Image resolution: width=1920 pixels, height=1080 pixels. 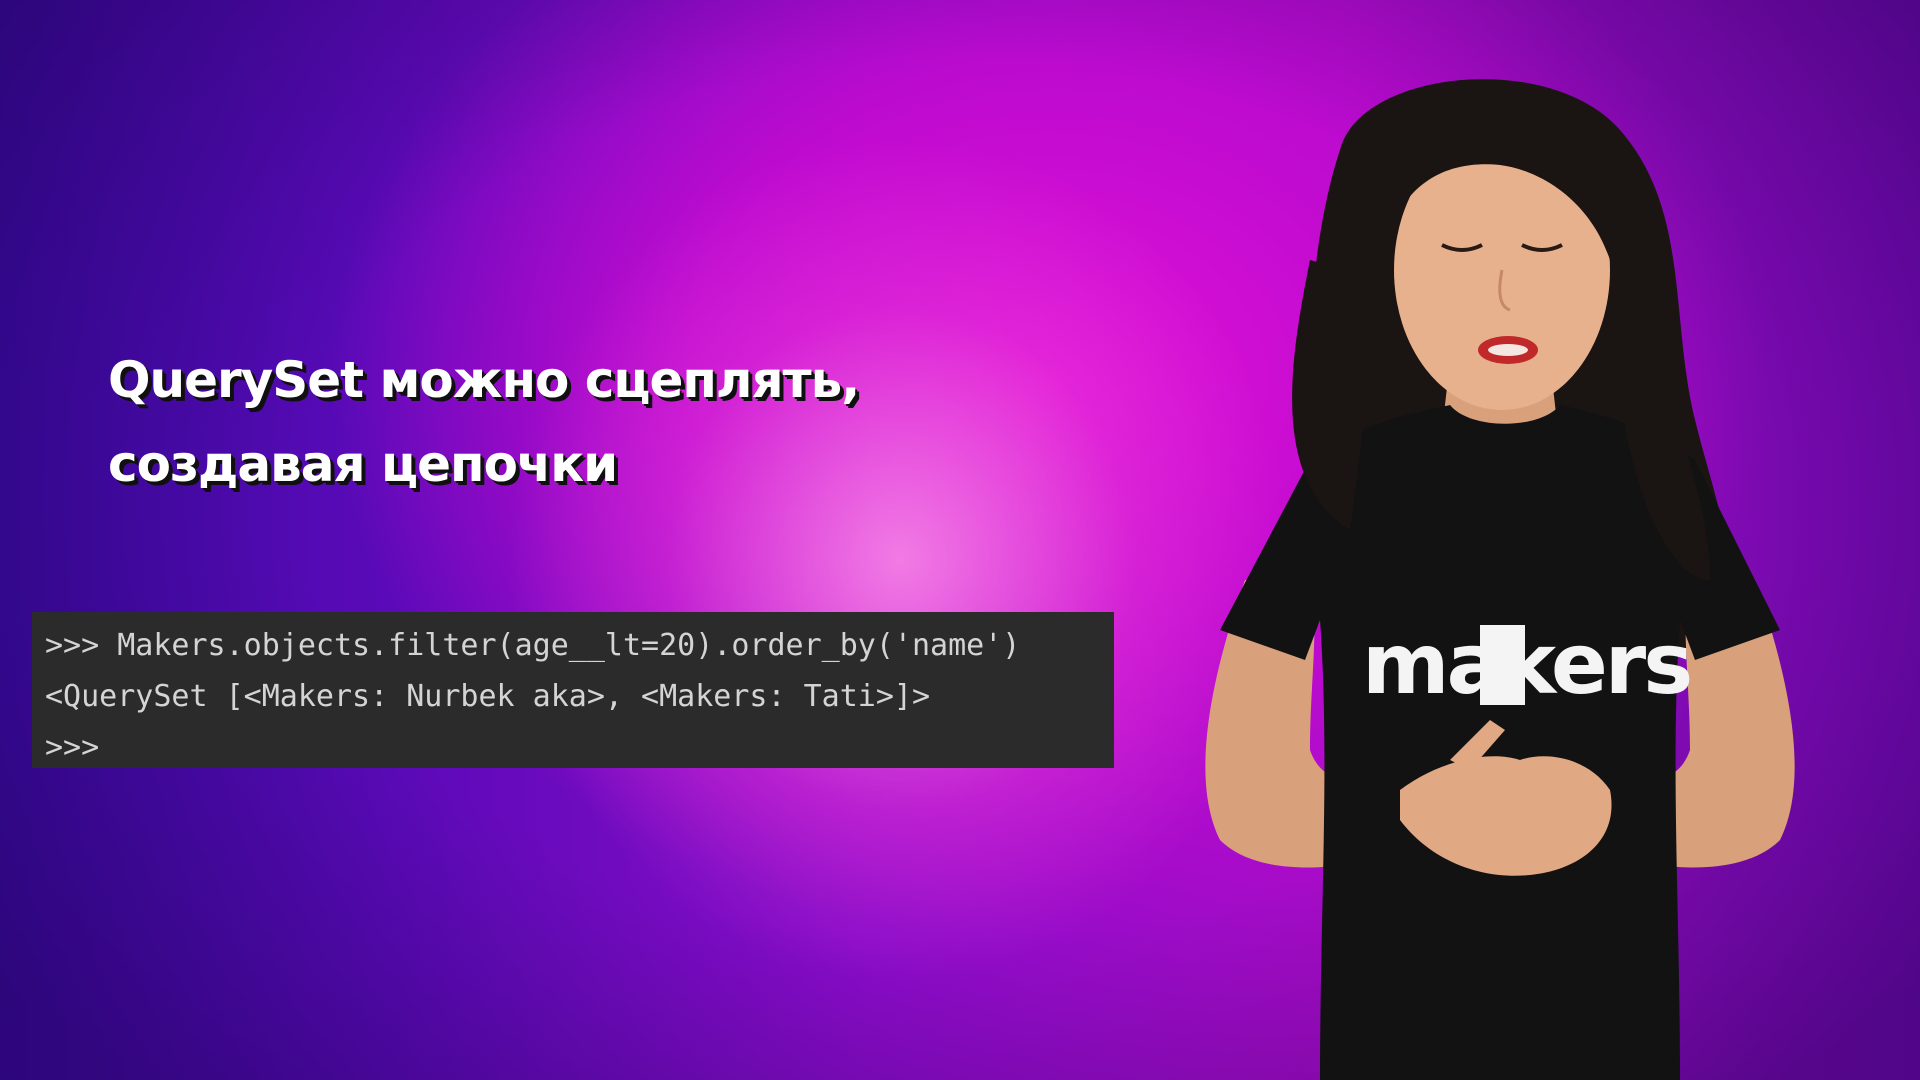 I want to click on shirt-logo: makers, so click(x=1527, y=664).